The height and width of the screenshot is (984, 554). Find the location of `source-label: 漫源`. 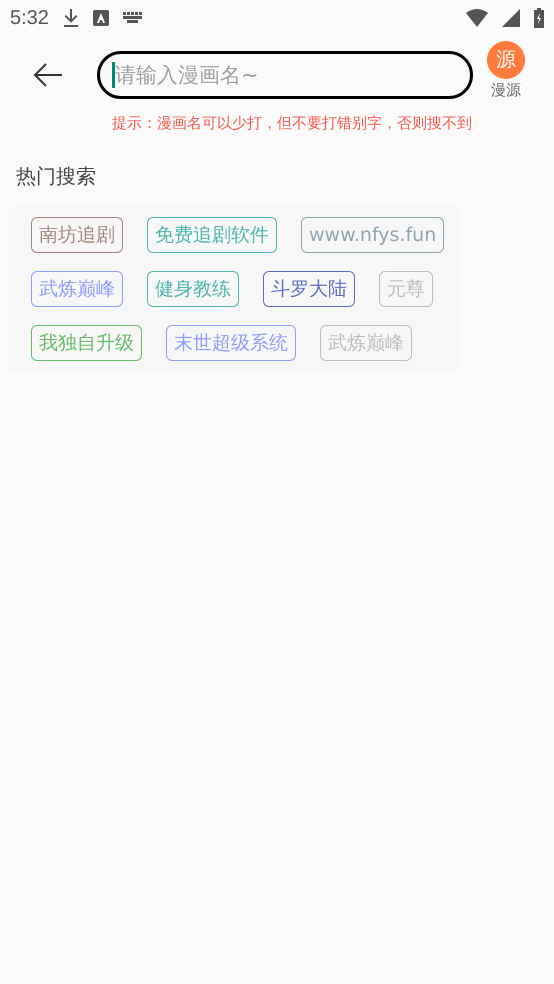

source-label: 漫源 is located at coordinates (506, 90).